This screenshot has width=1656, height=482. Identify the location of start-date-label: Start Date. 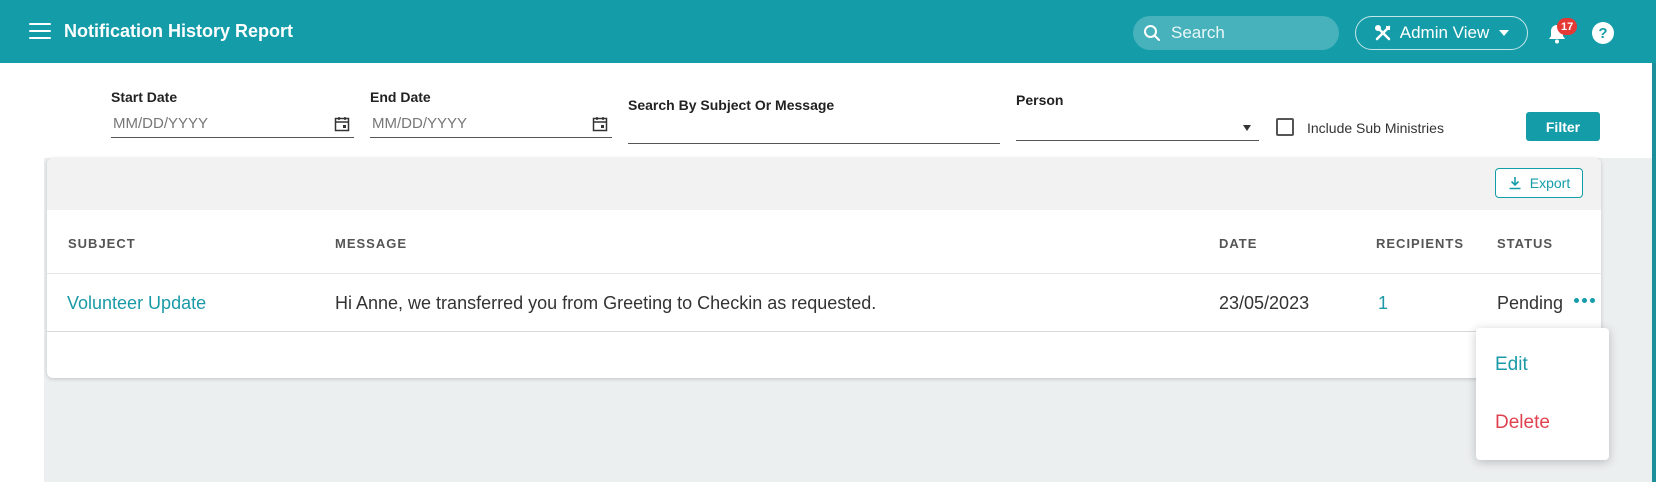
(144, 97).